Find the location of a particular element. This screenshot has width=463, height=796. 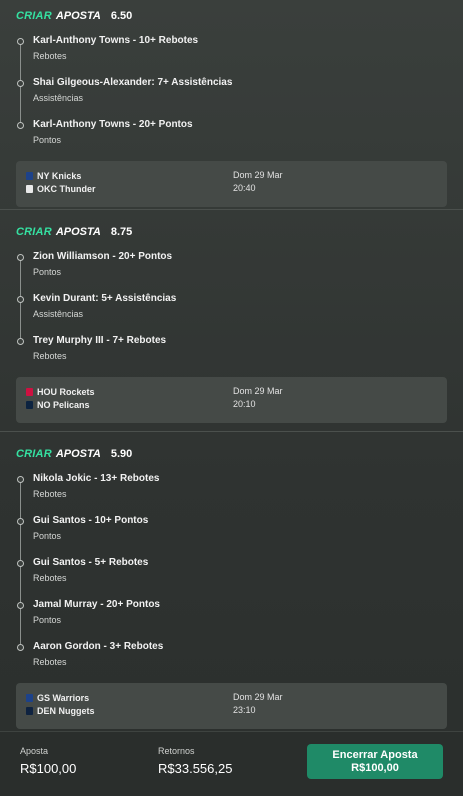

match-info: NY Knicks OKC Thunder Dom 29 Mar 20:40 is located at coordinates (231, 184).